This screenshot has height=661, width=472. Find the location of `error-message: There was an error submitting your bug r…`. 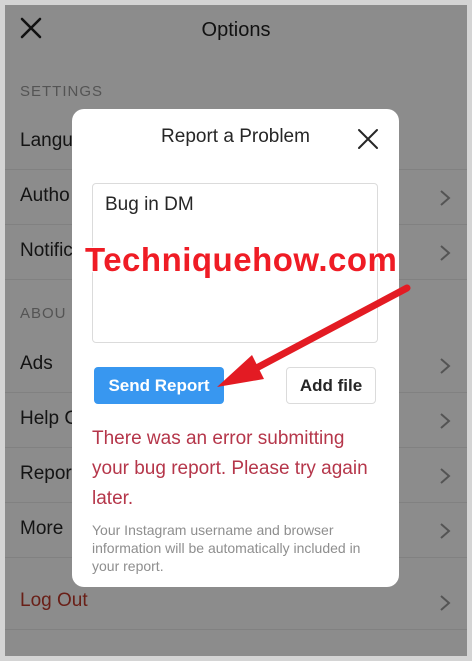

error-message: There was an error submitting your bug r… is located at coordinates (230, 468).